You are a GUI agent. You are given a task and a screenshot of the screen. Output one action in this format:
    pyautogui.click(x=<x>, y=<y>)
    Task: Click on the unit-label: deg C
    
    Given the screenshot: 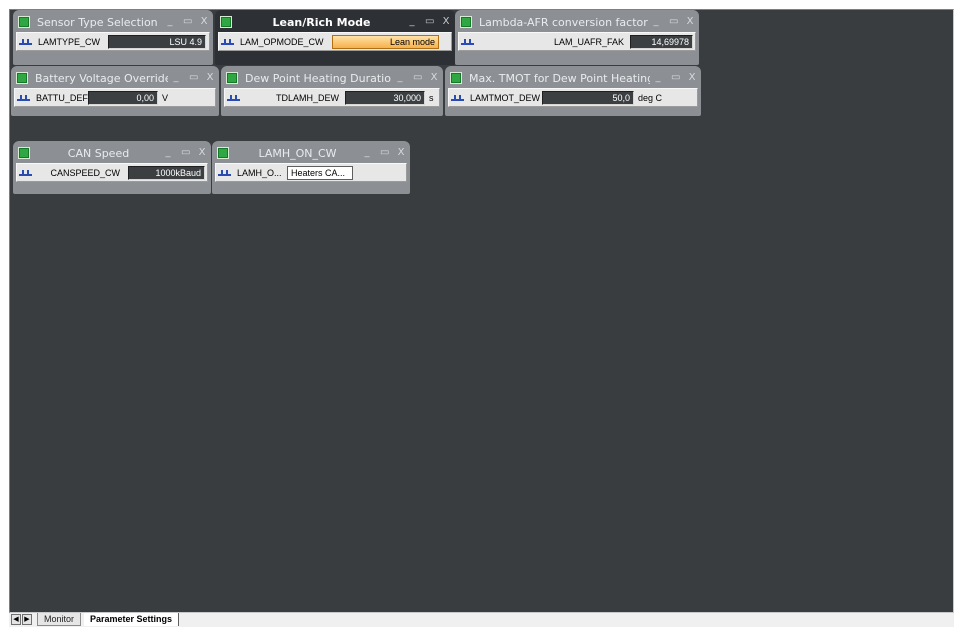 What is the action you would take?
    pyautogui.click(x=650, y=97)
    